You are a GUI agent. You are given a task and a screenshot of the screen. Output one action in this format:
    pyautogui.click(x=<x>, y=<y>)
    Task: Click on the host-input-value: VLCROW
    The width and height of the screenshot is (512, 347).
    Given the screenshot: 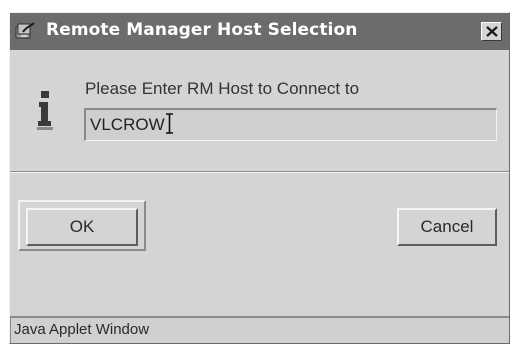 What is the action you would take?
    pyautogui.click(x=127, y=124)
    